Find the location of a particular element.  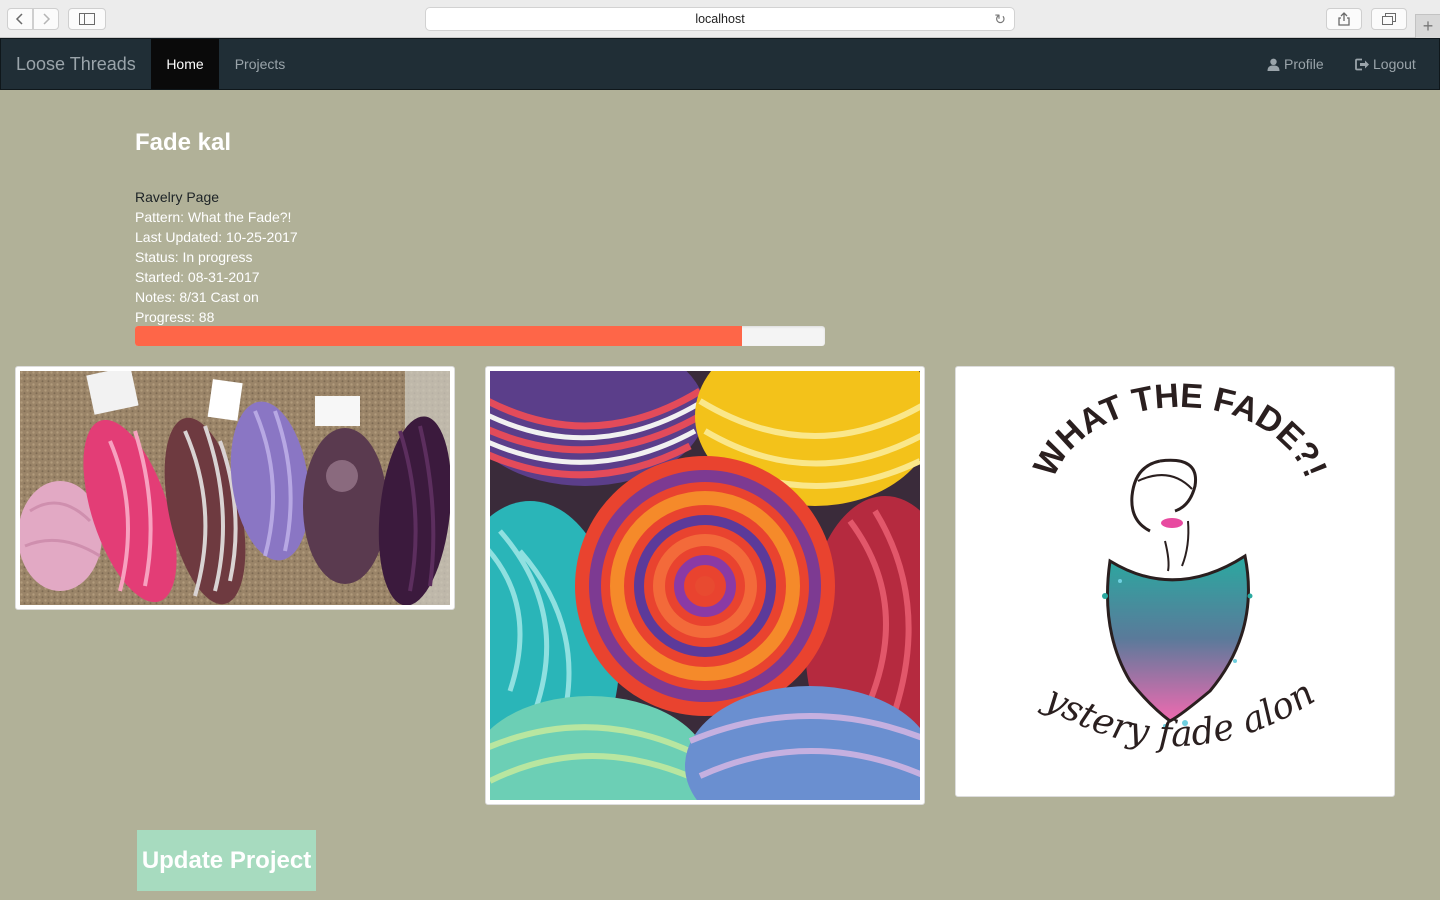

progress-fill is located at coordinates (439, 336).